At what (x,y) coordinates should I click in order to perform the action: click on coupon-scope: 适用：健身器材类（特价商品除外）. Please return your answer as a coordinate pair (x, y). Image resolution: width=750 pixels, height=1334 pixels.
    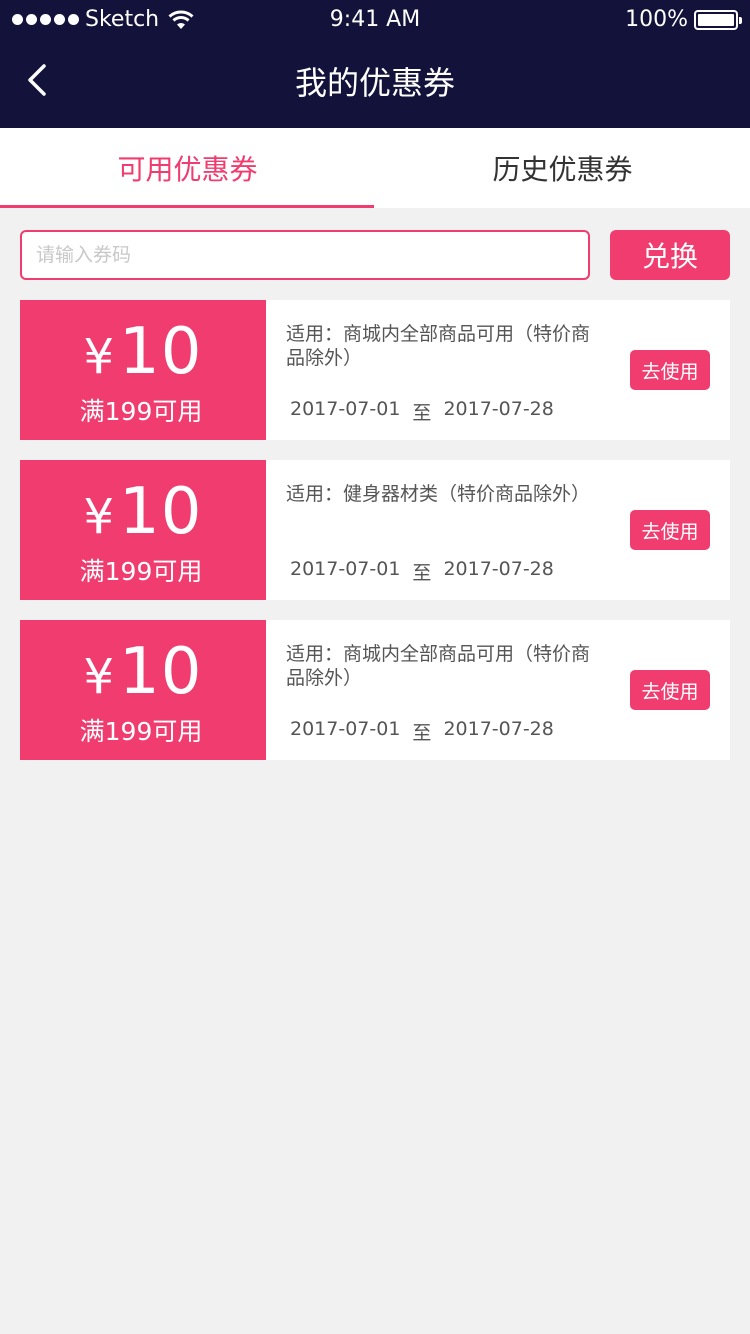
    Looking at the image, I should click on (438, 494).